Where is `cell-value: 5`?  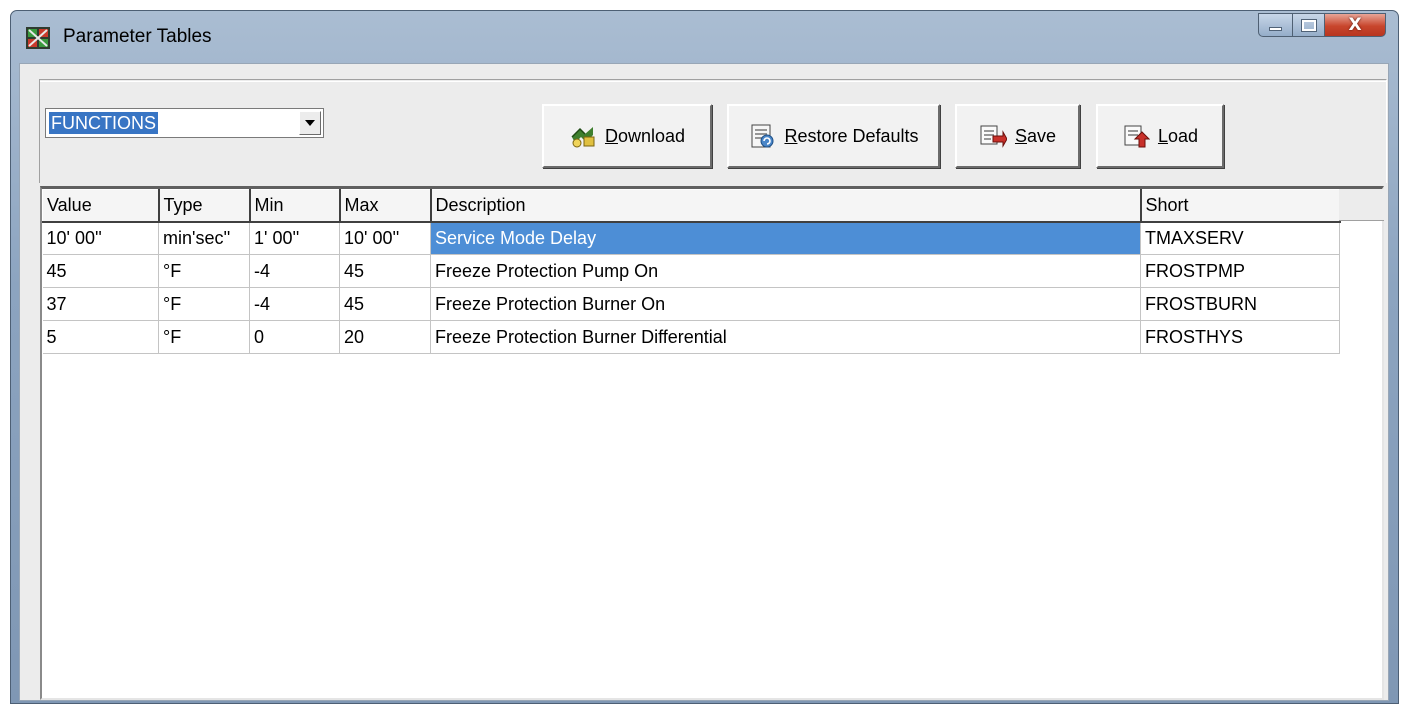 cell-value: 5 is located at coordinates (100, 337).